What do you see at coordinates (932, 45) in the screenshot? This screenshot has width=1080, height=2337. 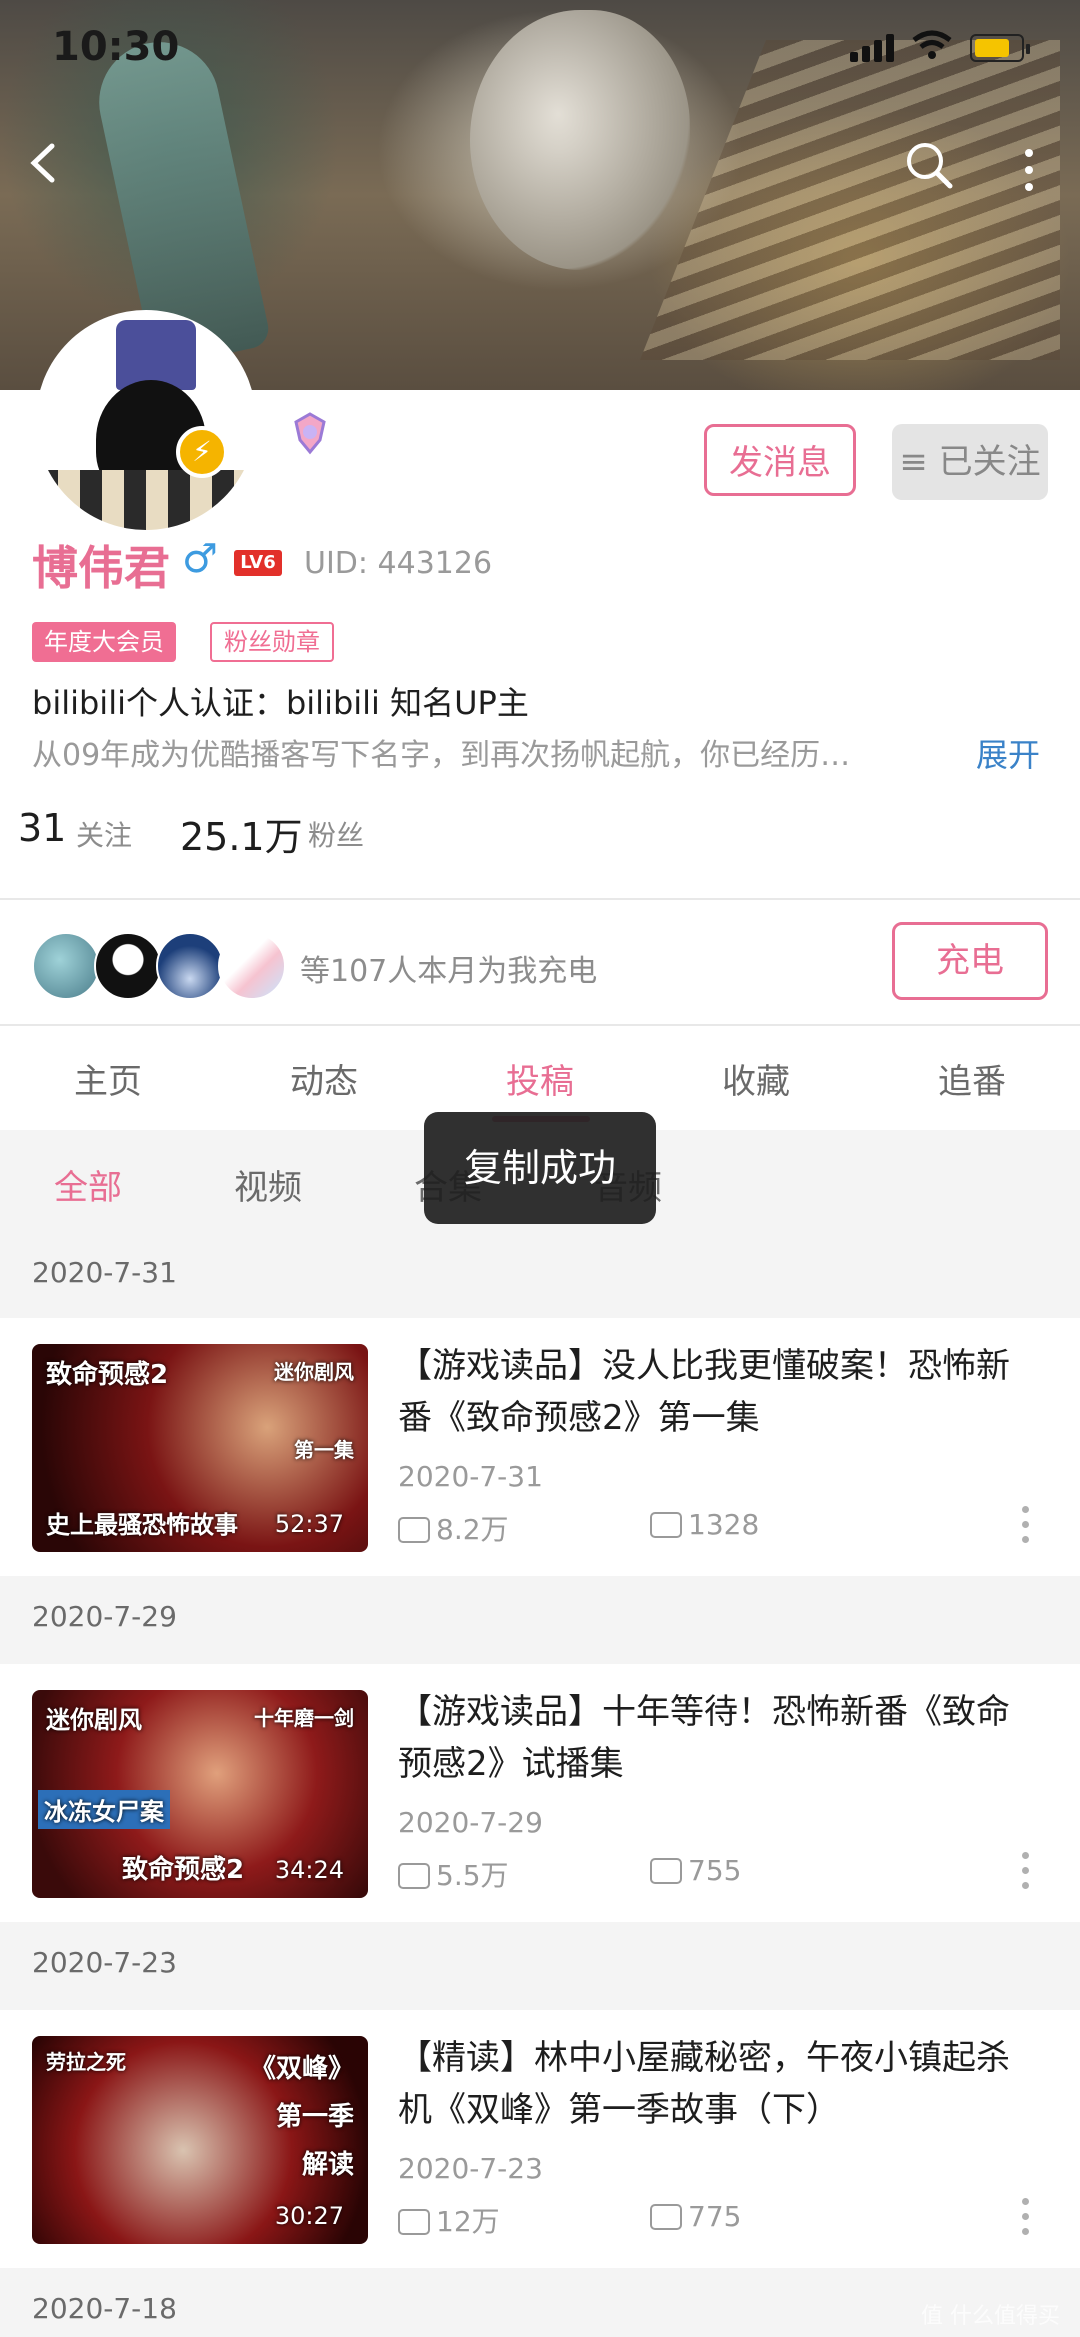 I see `wifi-icon` at bounding box center [932, 45].